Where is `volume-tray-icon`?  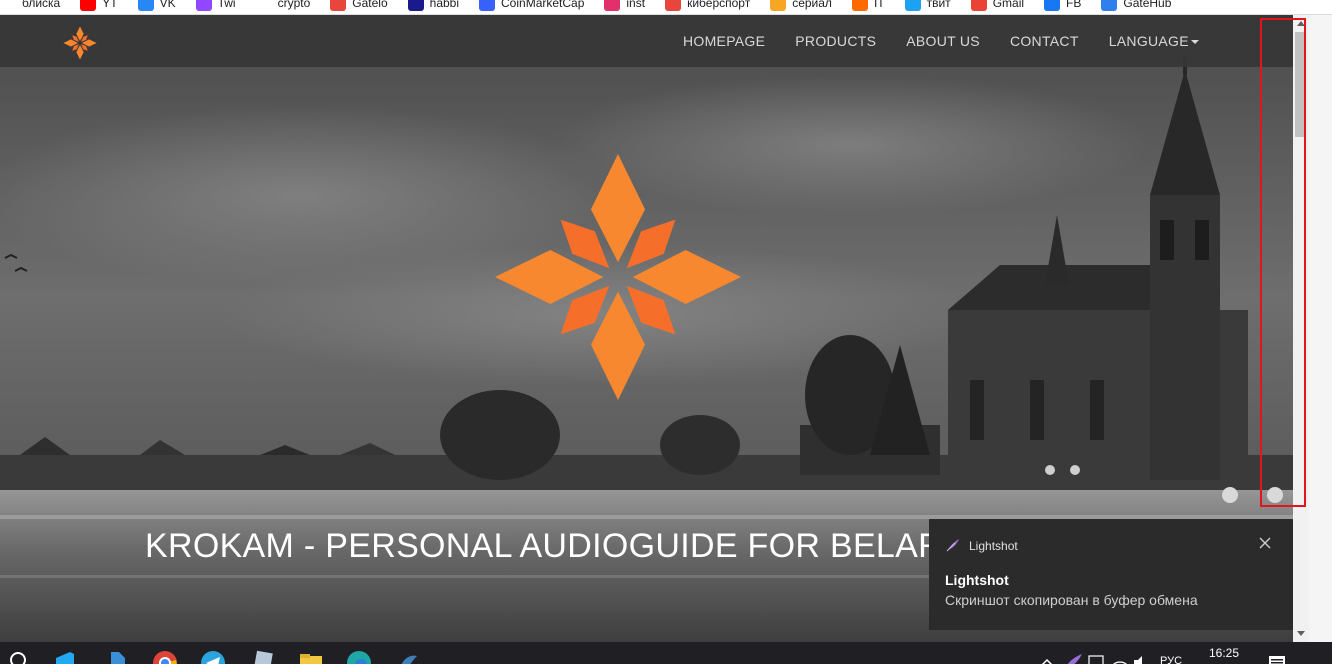
volume-tray-icon is located at coordinates (1143, 658).